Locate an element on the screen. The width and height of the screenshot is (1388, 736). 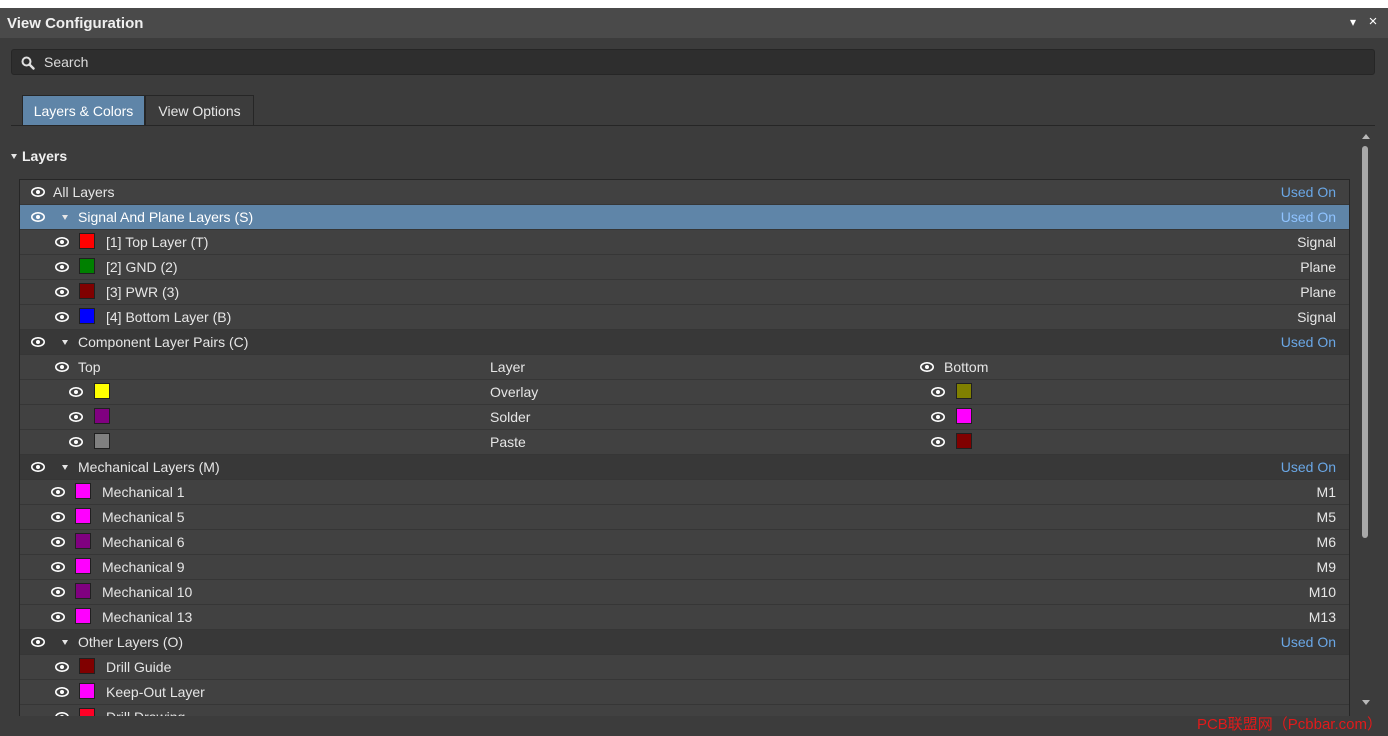
layer-code: M13 is located at coordinates (1322, 617).